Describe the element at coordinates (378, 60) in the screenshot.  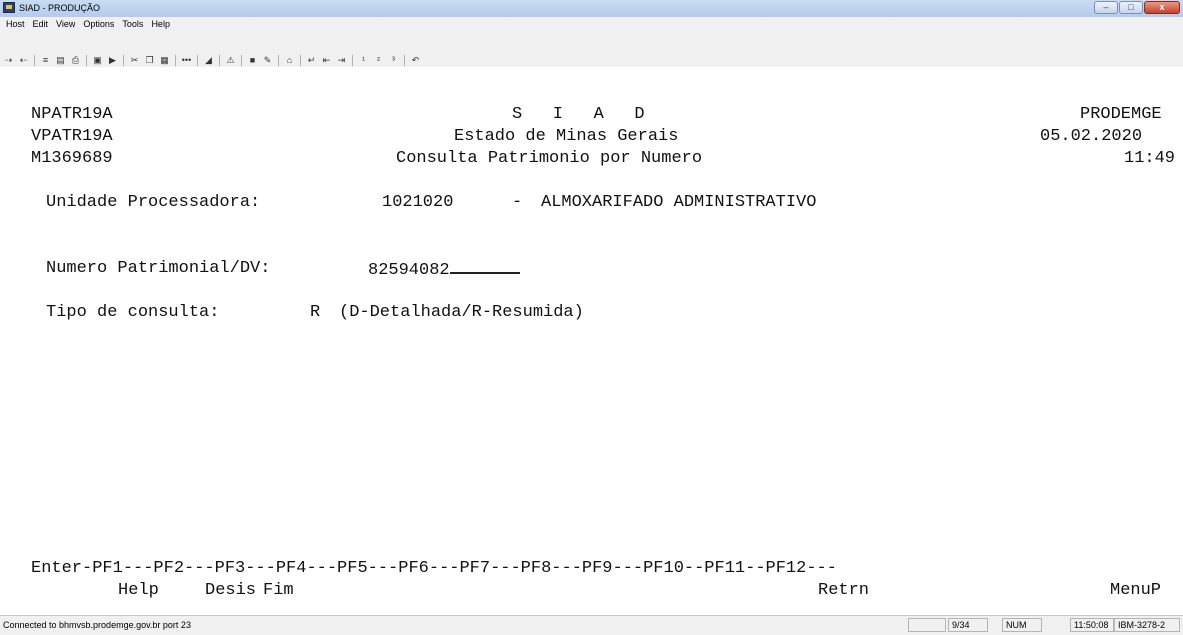
I see `pa2-icon: ²` at that location.